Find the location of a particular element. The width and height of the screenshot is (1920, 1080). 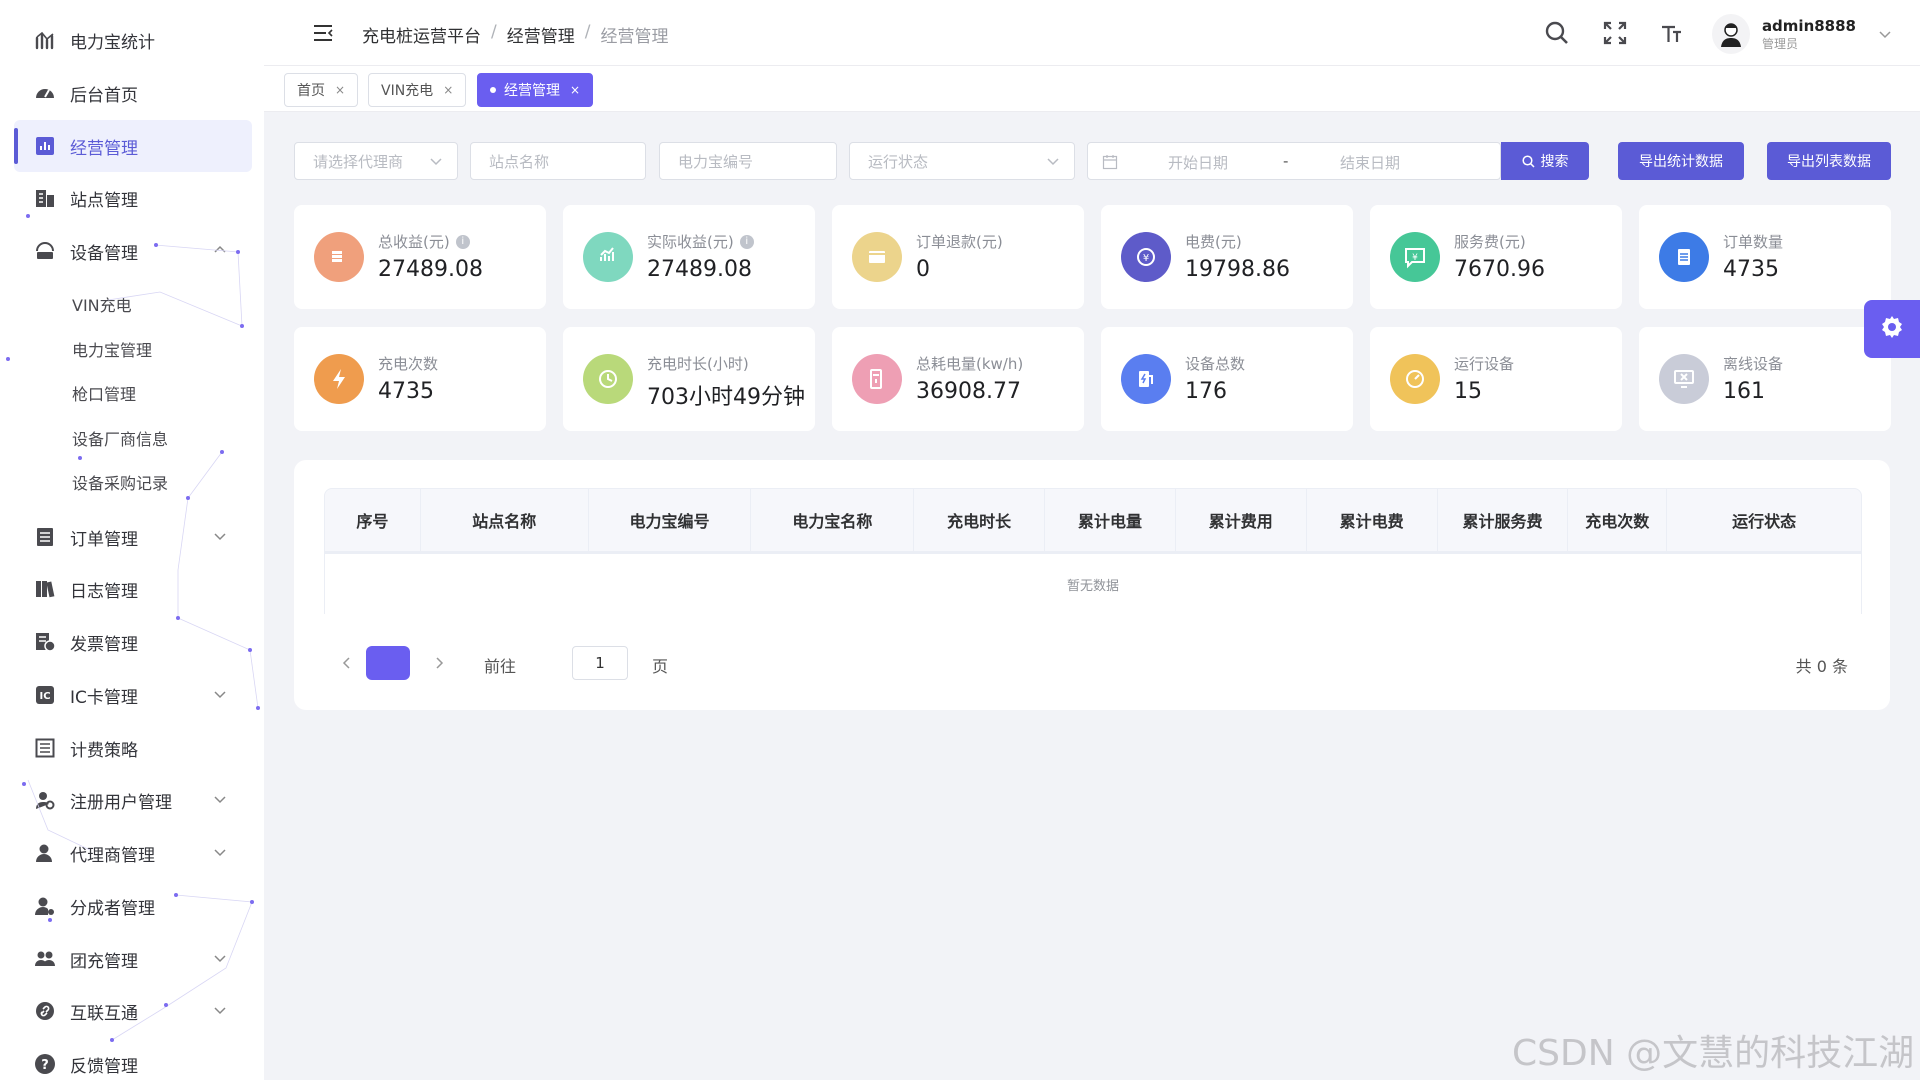

stat-title: 充电时长(小时) is located at coordinates (698, 363).